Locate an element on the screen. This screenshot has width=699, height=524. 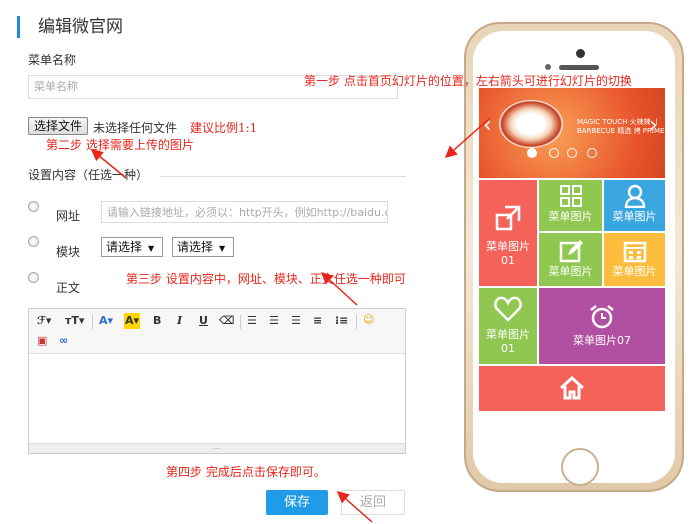
step2-arrow is located at coordinates (108, 164).